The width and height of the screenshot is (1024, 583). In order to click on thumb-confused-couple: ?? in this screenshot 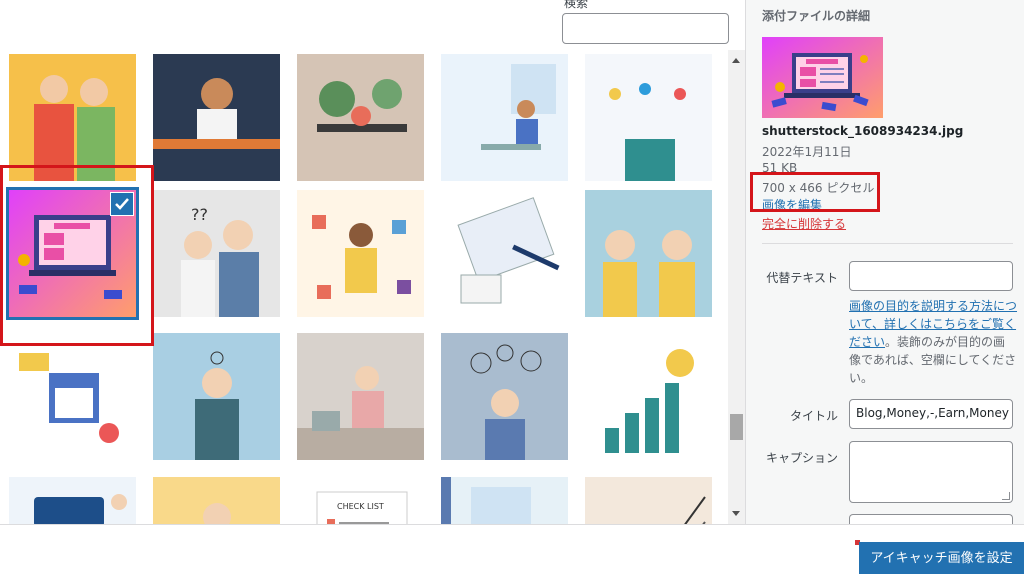, I will do `click(216, 253)`.